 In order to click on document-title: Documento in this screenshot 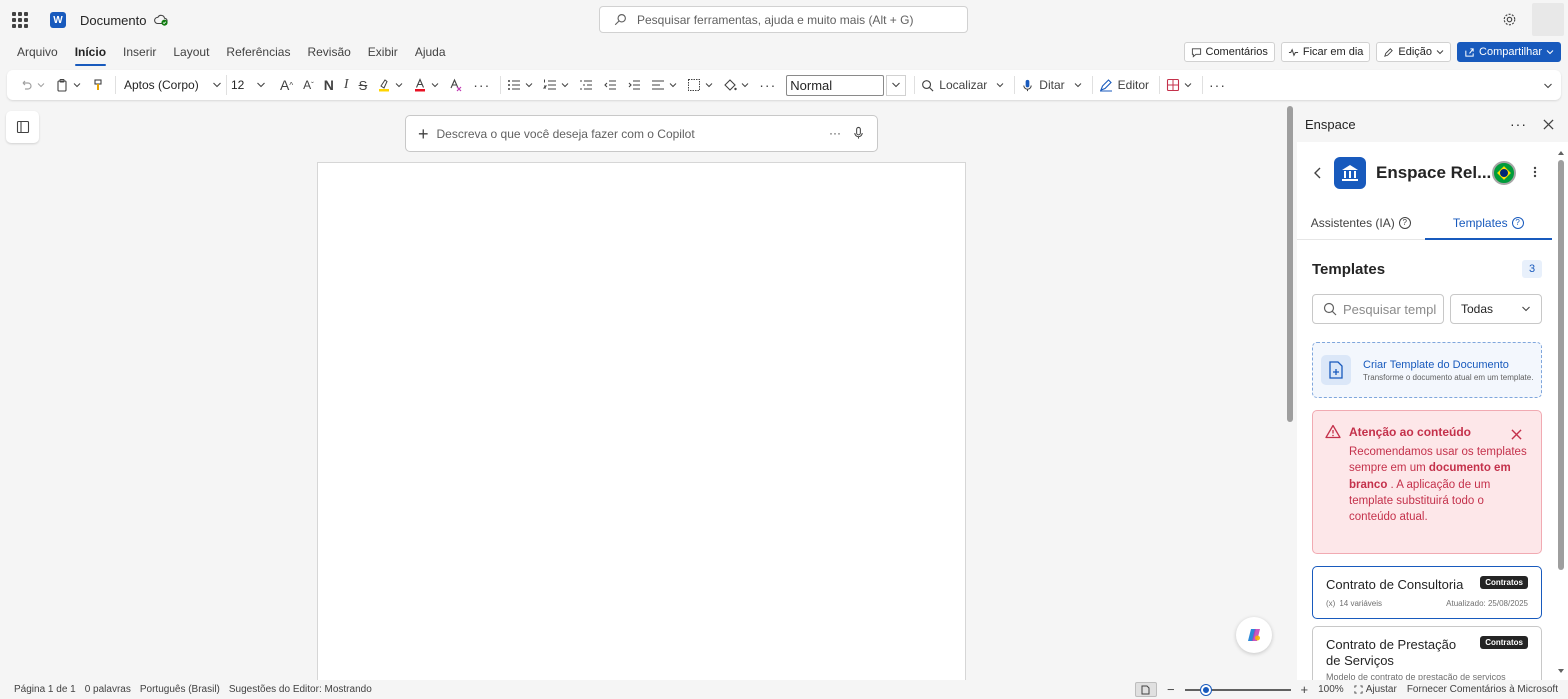, I will do `click(113, 20)`.